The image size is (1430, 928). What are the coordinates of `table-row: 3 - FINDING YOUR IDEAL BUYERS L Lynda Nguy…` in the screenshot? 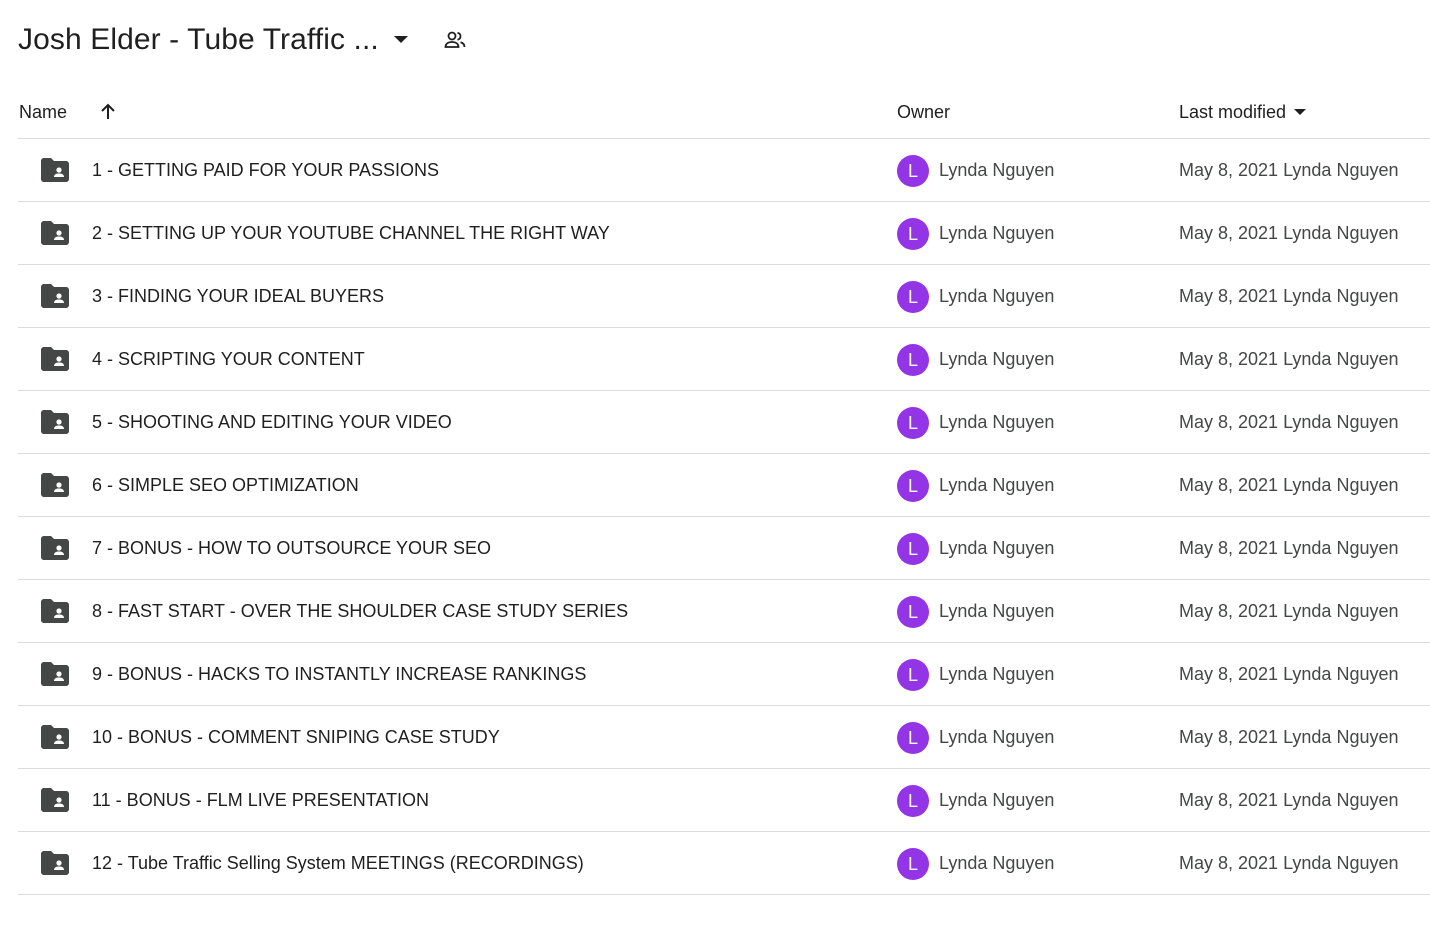 It's located at (724, 296).